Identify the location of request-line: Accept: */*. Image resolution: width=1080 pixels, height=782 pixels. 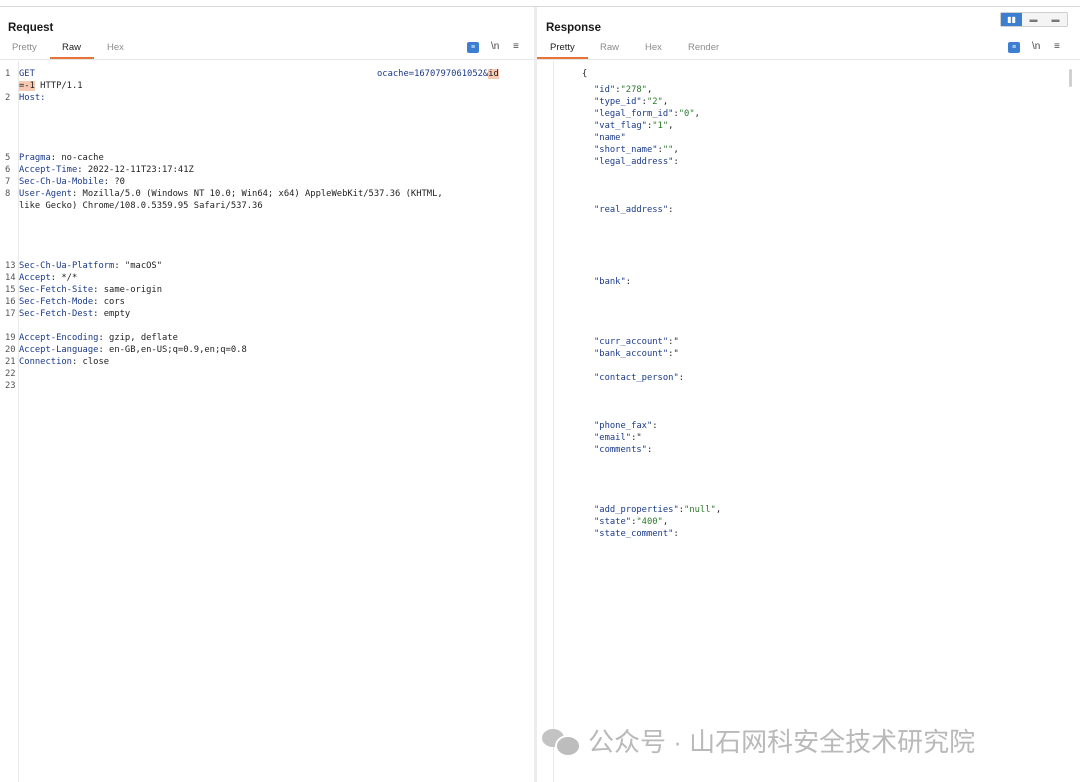
(48, 278).